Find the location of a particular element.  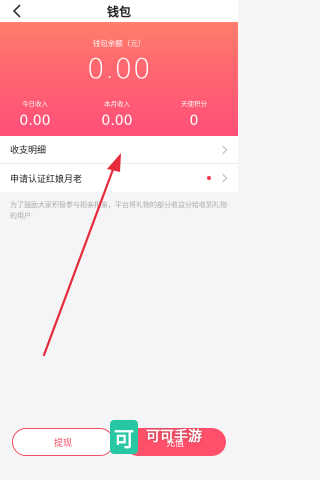

list-item-label: 收支明细 is located at coordinates (28, 151).